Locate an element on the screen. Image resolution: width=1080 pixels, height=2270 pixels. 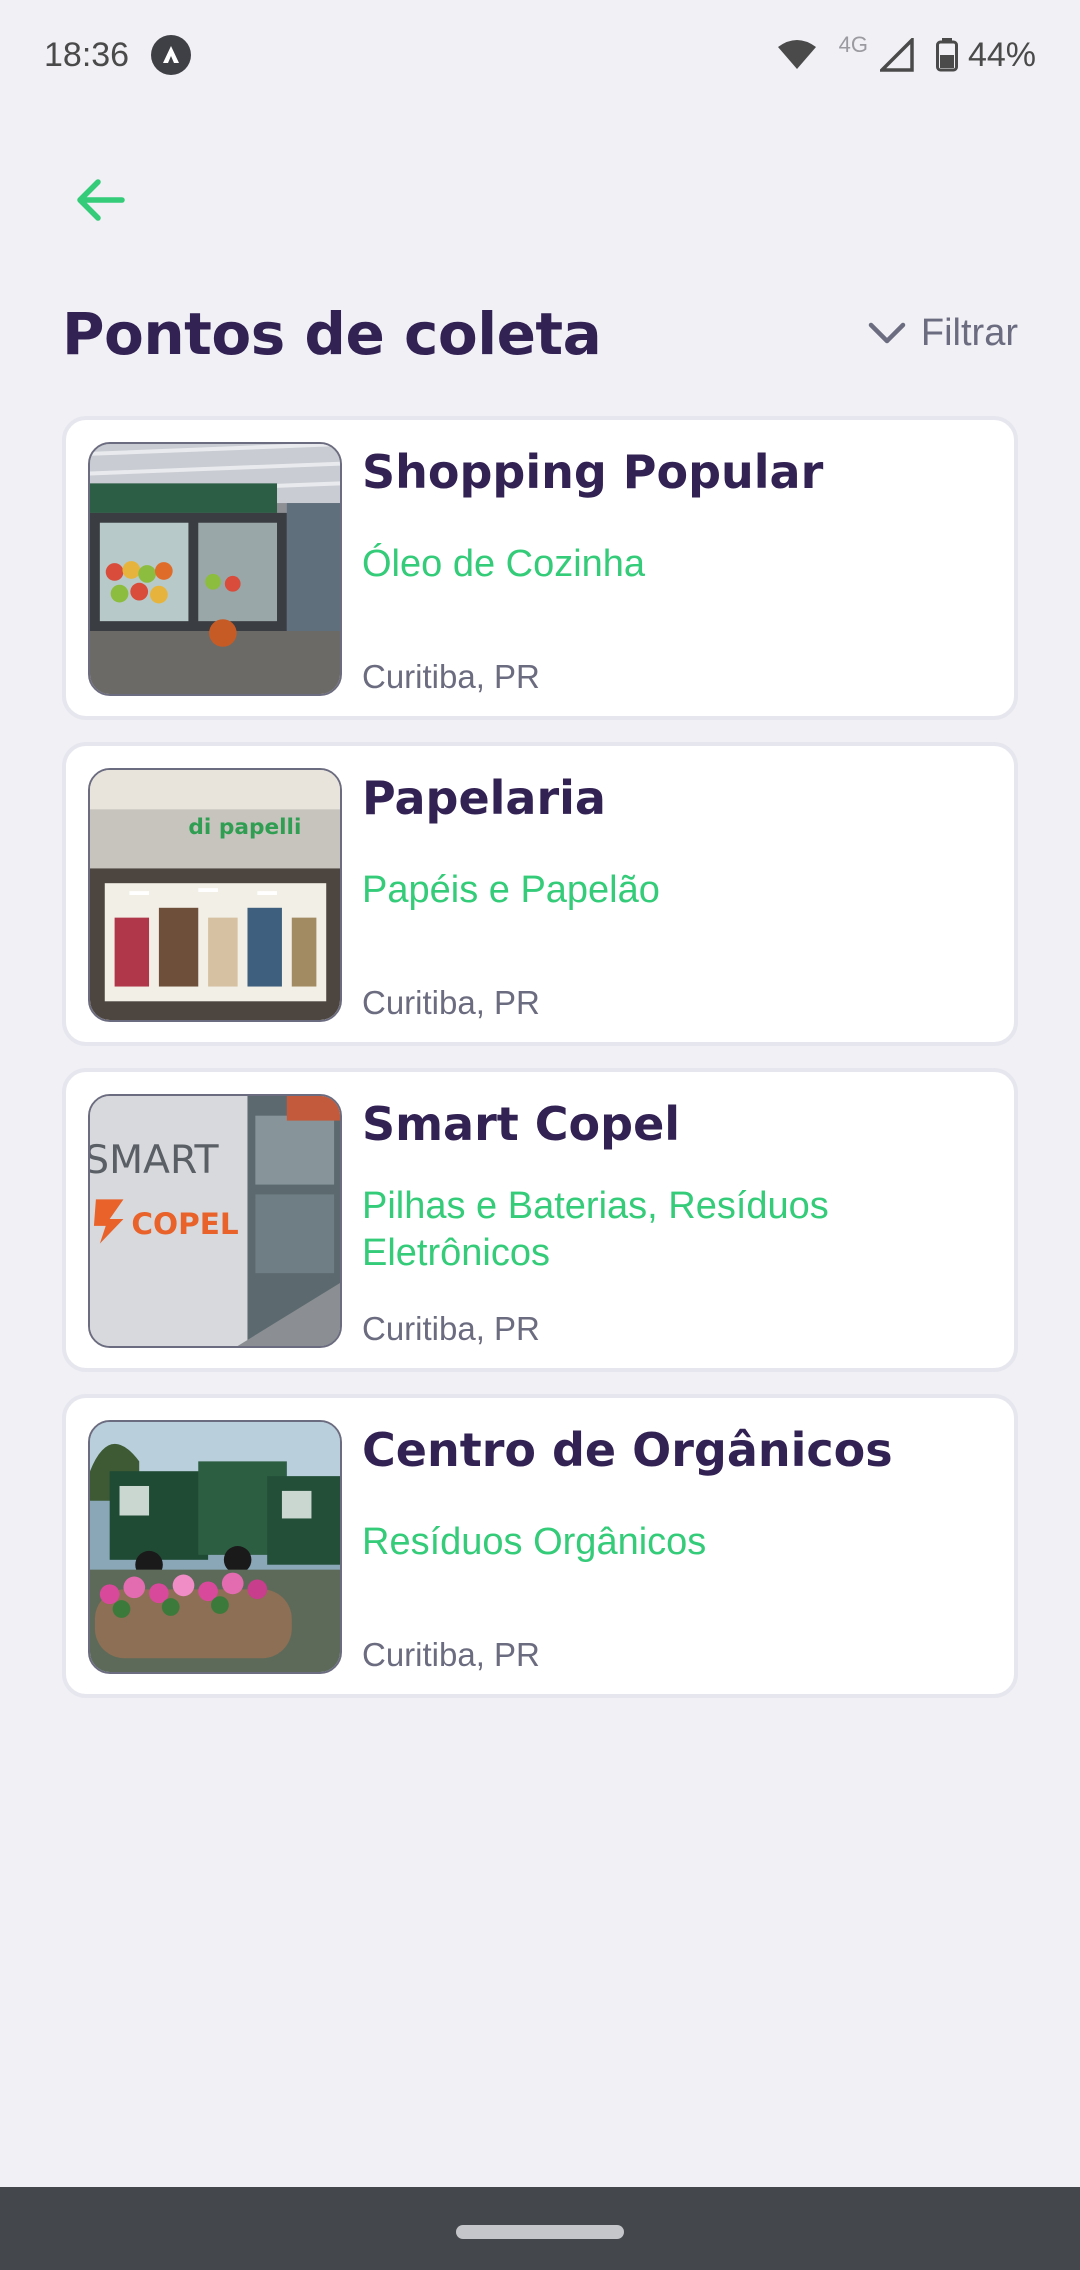
market-stall-photo is located at coordinates (215, 569).